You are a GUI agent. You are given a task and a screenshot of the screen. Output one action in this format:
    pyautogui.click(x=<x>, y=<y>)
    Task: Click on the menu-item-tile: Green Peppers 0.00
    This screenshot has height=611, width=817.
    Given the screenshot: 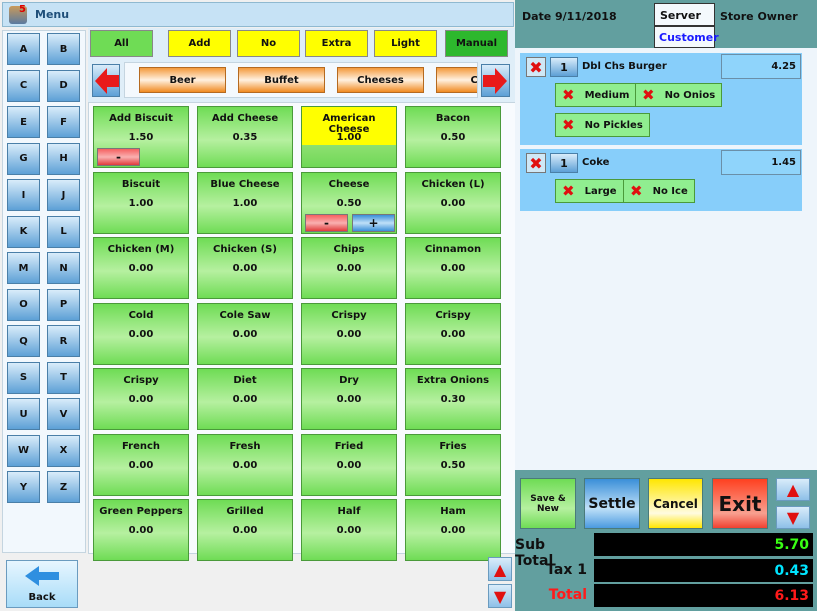 What is the action you would take?
    pyautogui.click(x=141, y=530)
    